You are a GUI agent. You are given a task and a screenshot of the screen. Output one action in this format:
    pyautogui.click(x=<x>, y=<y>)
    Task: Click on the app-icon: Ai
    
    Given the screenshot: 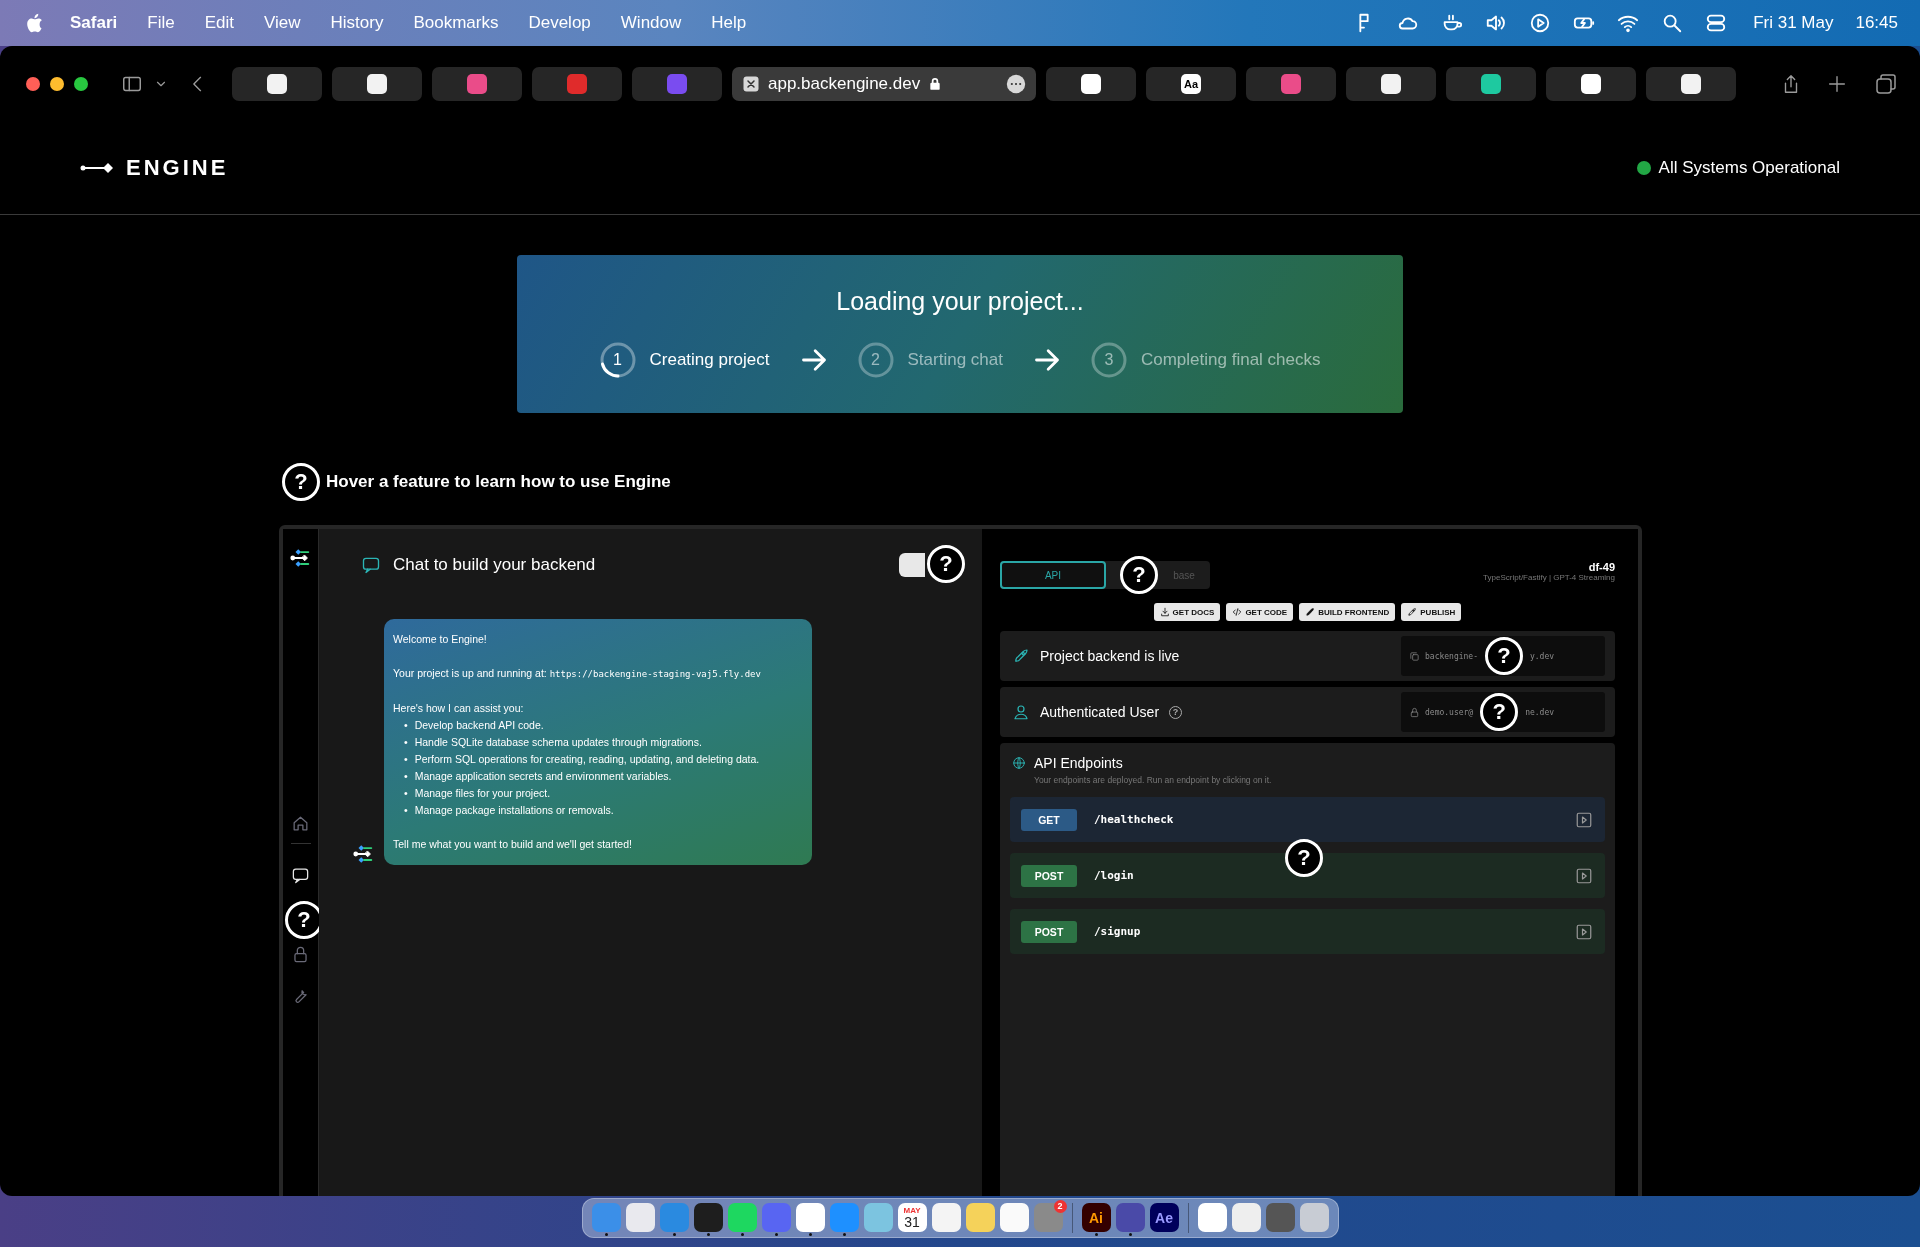 What is the action you would take?
    pyautogui.click(x=1096, y=1217)
    